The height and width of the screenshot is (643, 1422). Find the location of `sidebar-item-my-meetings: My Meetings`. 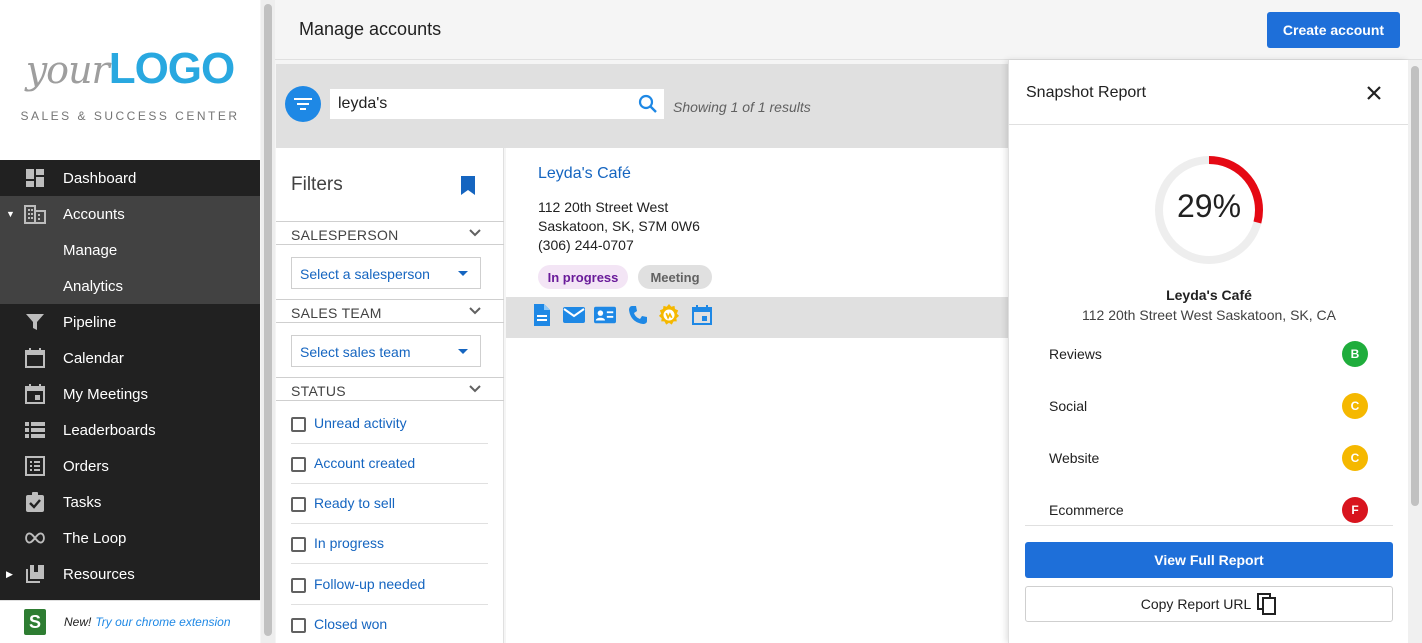

sidebar-item-my-meetings: My Meetings is located at coordinates (130, 394).